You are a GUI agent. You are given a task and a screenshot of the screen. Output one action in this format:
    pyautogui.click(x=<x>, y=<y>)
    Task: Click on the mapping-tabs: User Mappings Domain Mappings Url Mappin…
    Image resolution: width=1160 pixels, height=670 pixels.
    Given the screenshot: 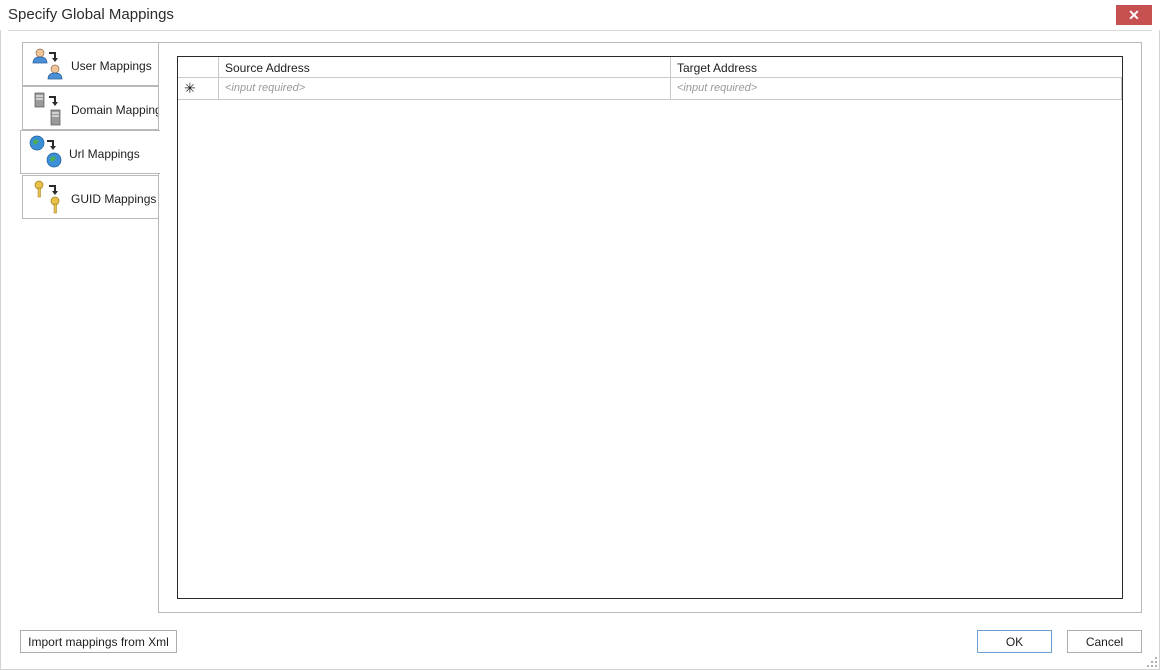 What is the action you would take?
    pyautogui.click(x=94, y=132)
    